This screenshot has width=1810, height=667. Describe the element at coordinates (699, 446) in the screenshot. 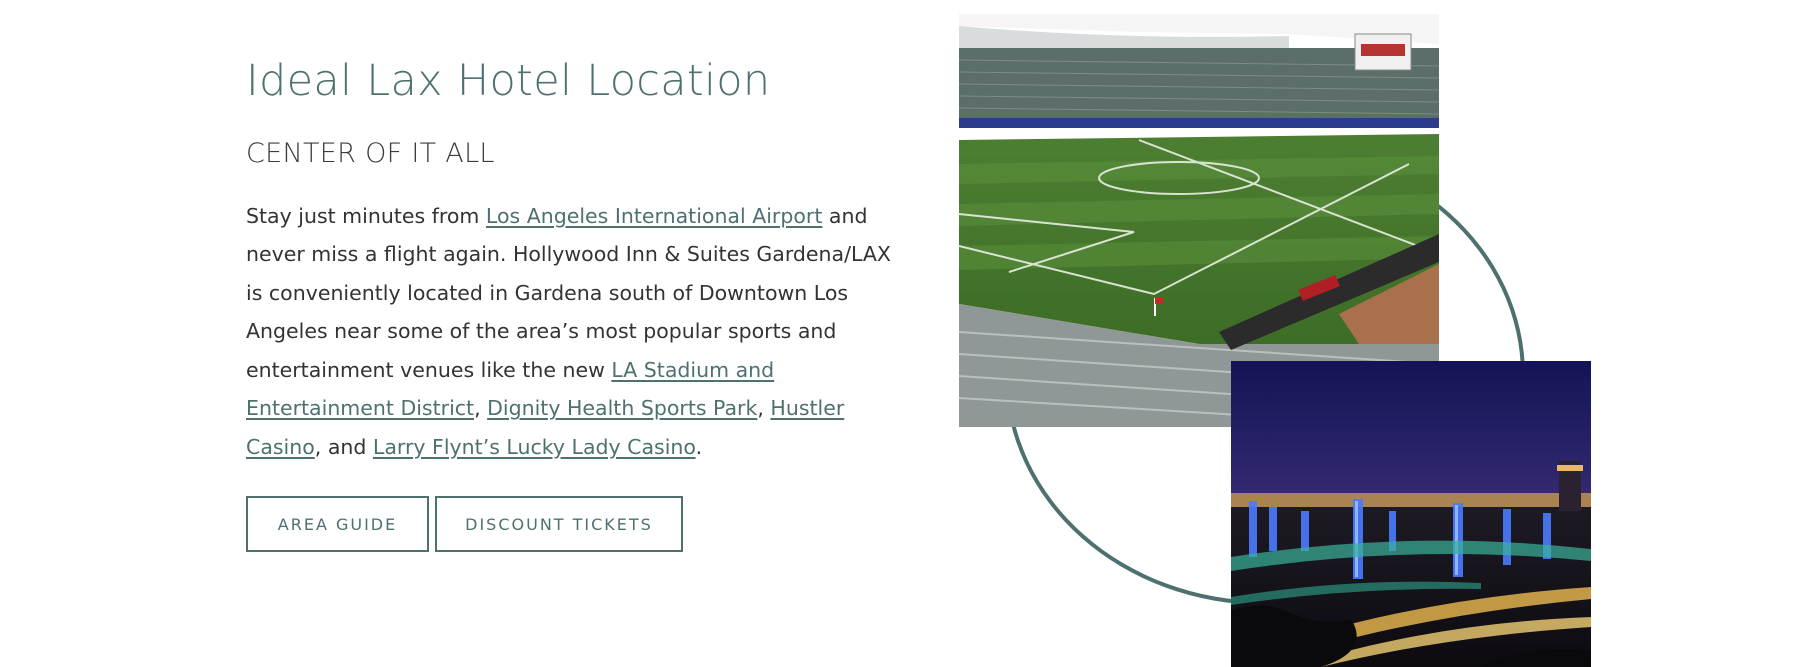

I see `description-text: .` at that location.